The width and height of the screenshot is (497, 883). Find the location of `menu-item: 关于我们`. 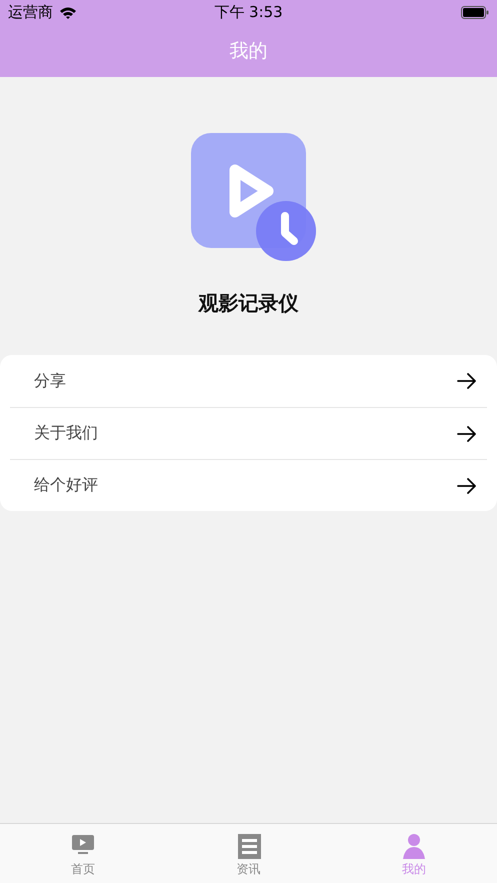

menu-item: 关于我们 is located at coordinates (248, 433).